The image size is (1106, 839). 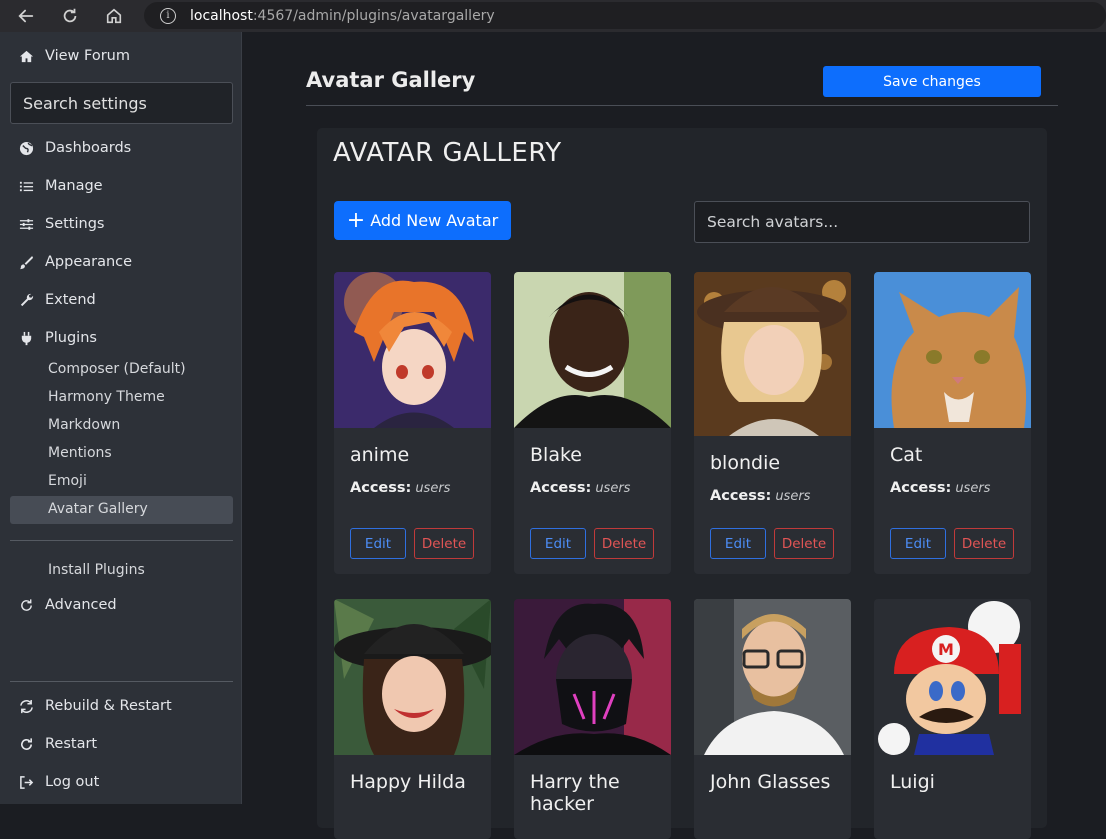 I want to click on search-settings-placeholder: Search settings, so click(x=85, y=103).